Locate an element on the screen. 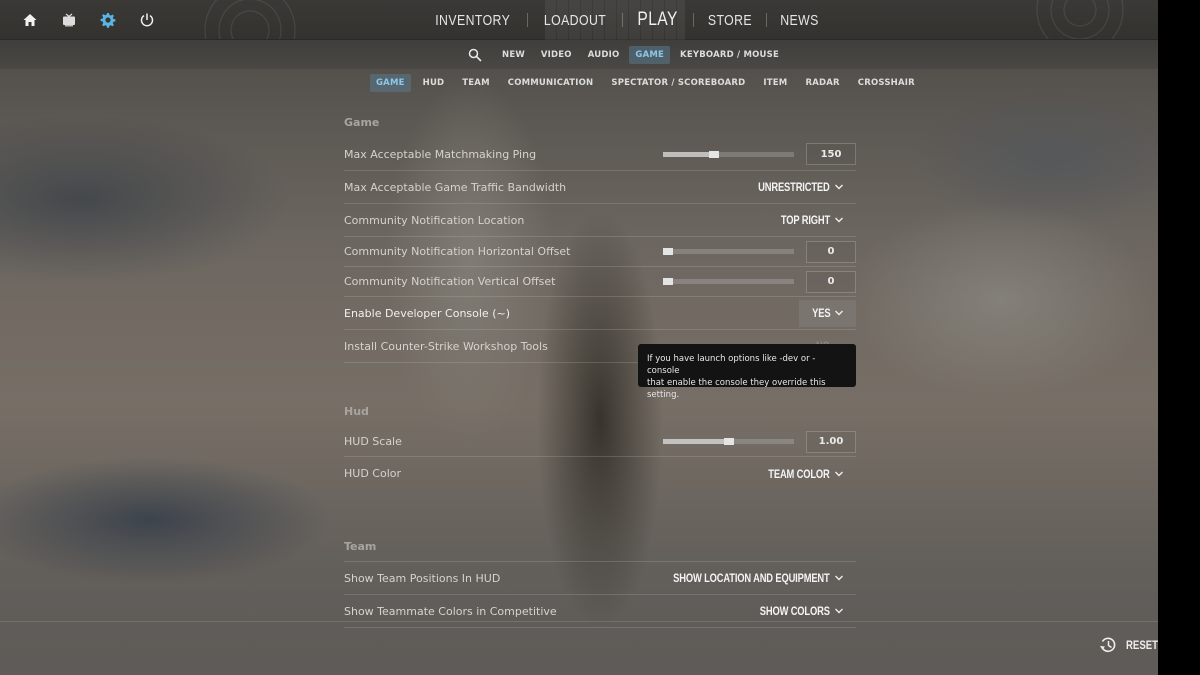 The image size is (1200, 675). setting-label: Community Notification Horizontal Offset is located at coordinates (457, 251).